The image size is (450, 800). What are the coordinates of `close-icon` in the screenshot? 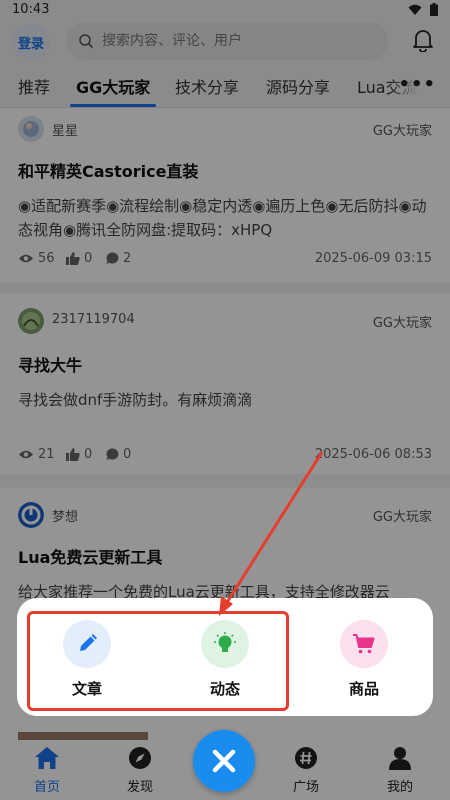 It's located at (224, 761).